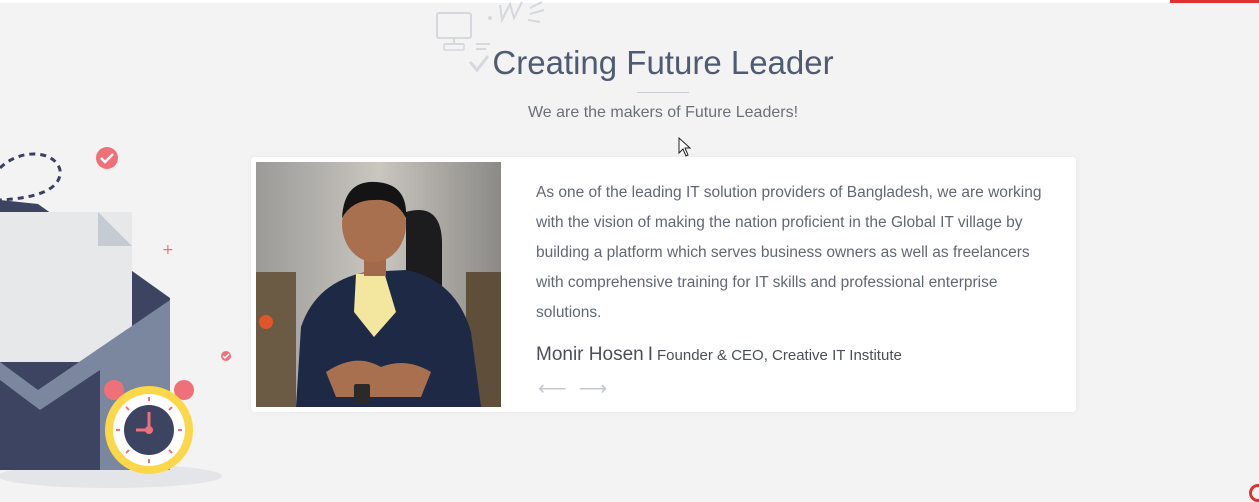 This screenshot has width=1259, height=502. Describe the element at coordinates (663, 92) in the screenshot. I see `title-divider` at that location.